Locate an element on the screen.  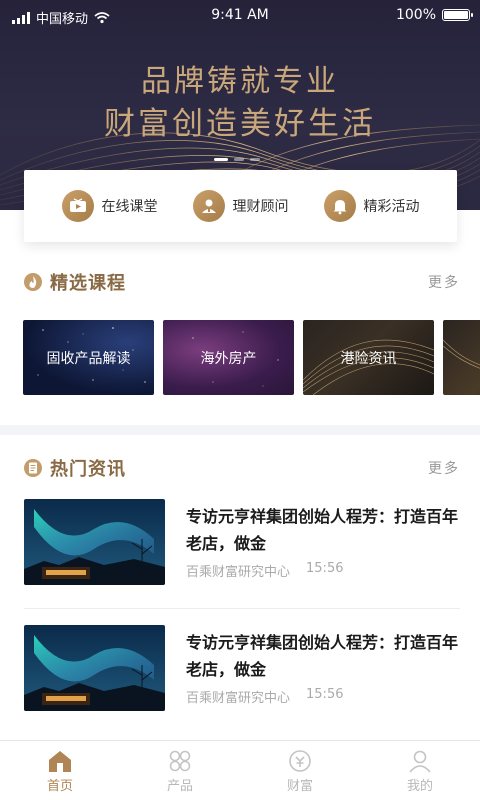
quick-link-events: 精彩活动 is located at coordinates (371, 206).